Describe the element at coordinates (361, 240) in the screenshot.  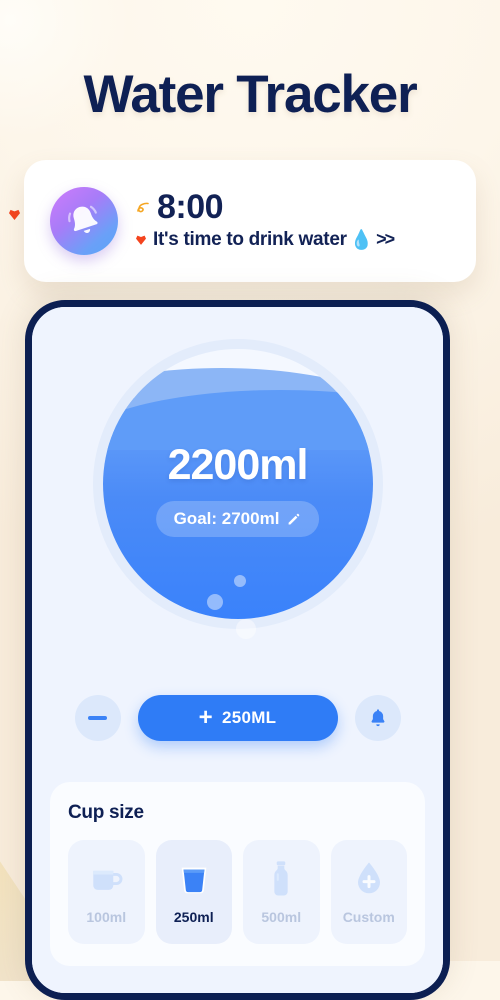
I see `water-drop-emoji: 💧` at that location.